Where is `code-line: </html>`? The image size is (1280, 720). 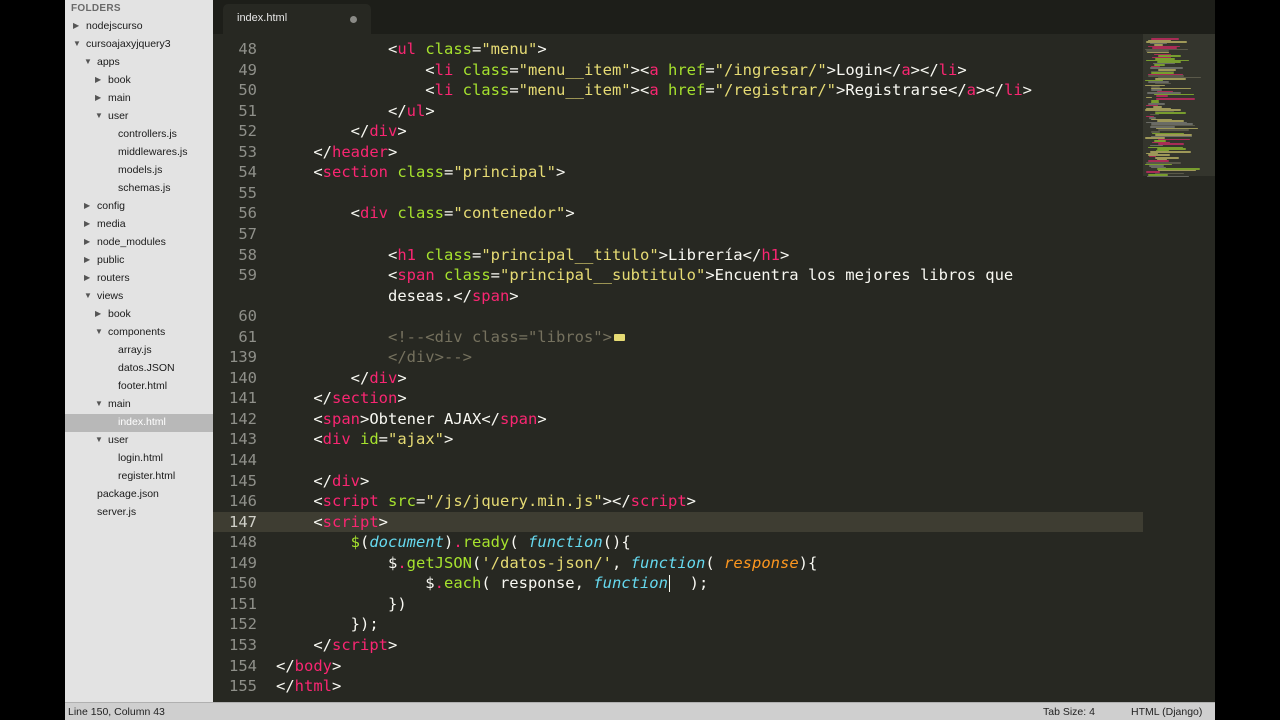
code-line: </html> is located at coordinates (308, 686).